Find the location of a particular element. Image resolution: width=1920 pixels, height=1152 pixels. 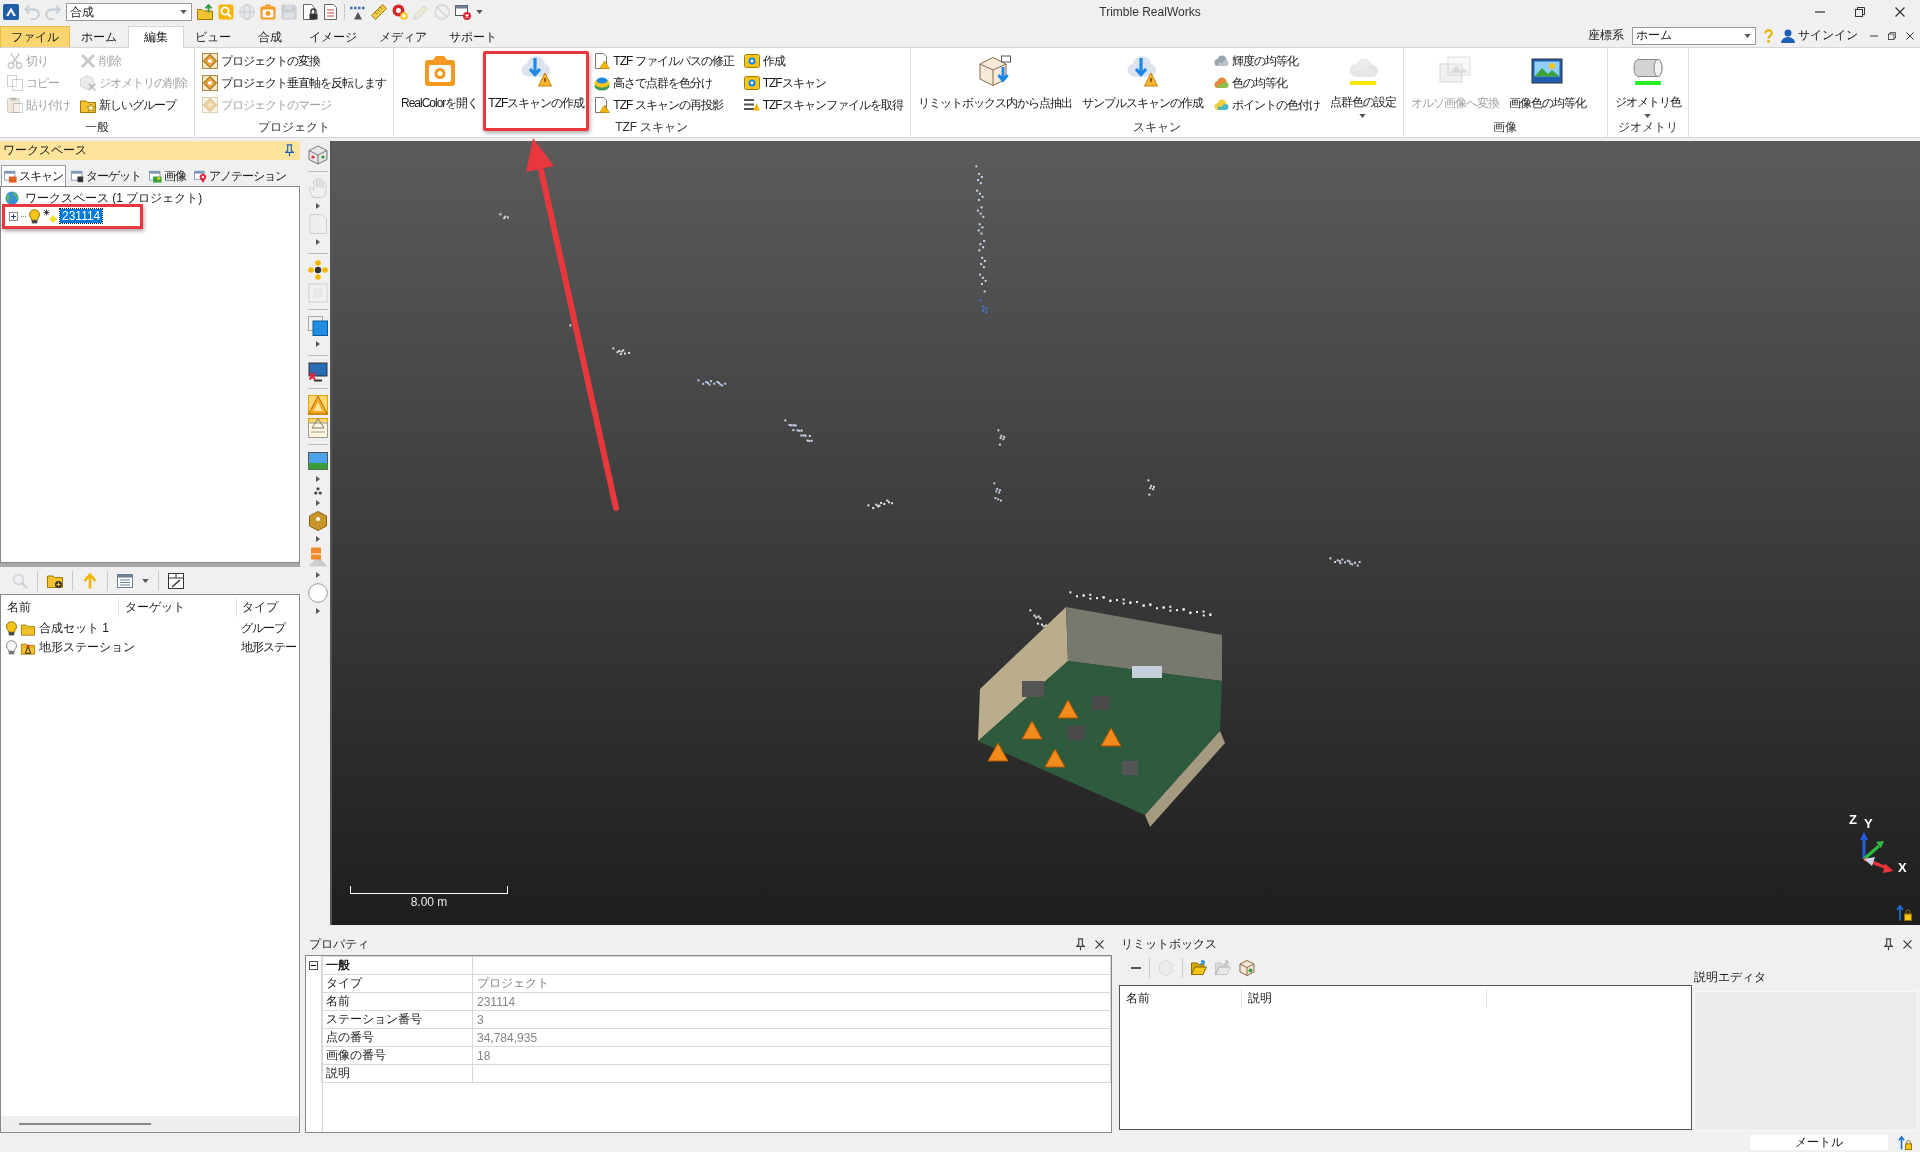

coordinate-system-label: 座標系 is located at coordinates (1606, 35).